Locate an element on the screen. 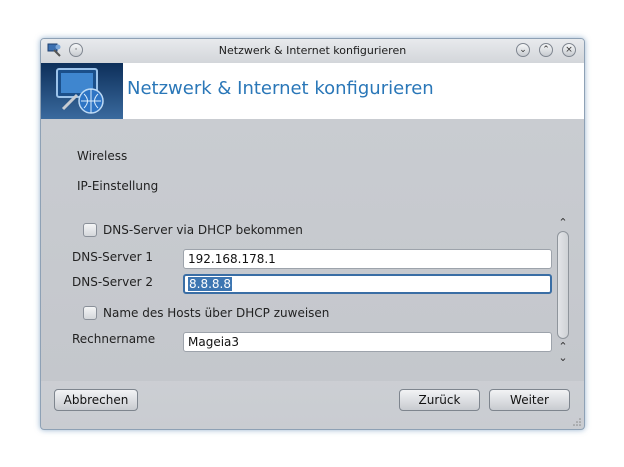 This screenshot has width=624, height=467. hostname-input: Mageia3 is located at coordinates (367, 342).